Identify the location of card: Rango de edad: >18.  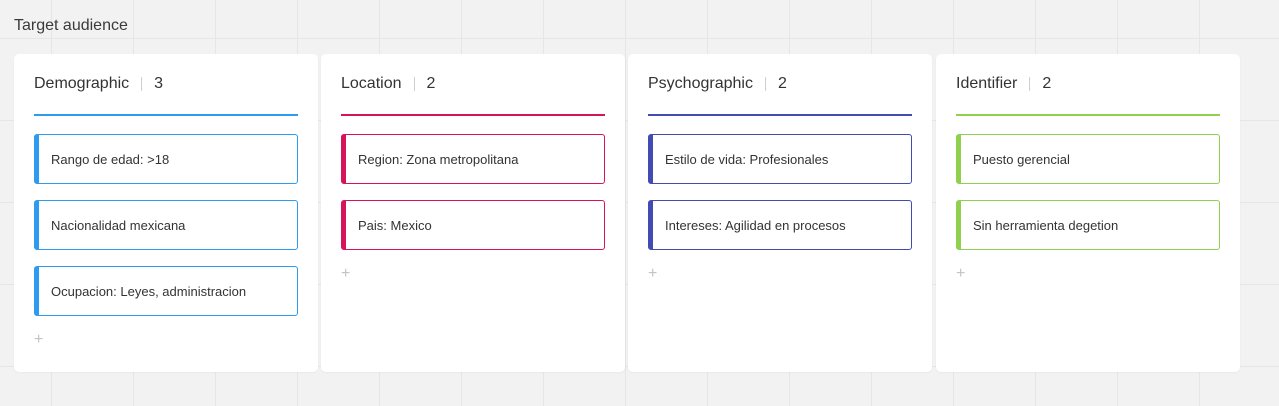
(166, 159).